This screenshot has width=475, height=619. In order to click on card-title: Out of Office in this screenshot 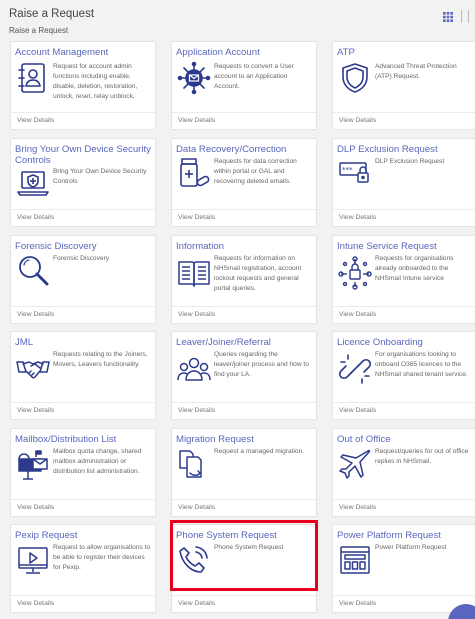, I will do `click(364, 439)`.